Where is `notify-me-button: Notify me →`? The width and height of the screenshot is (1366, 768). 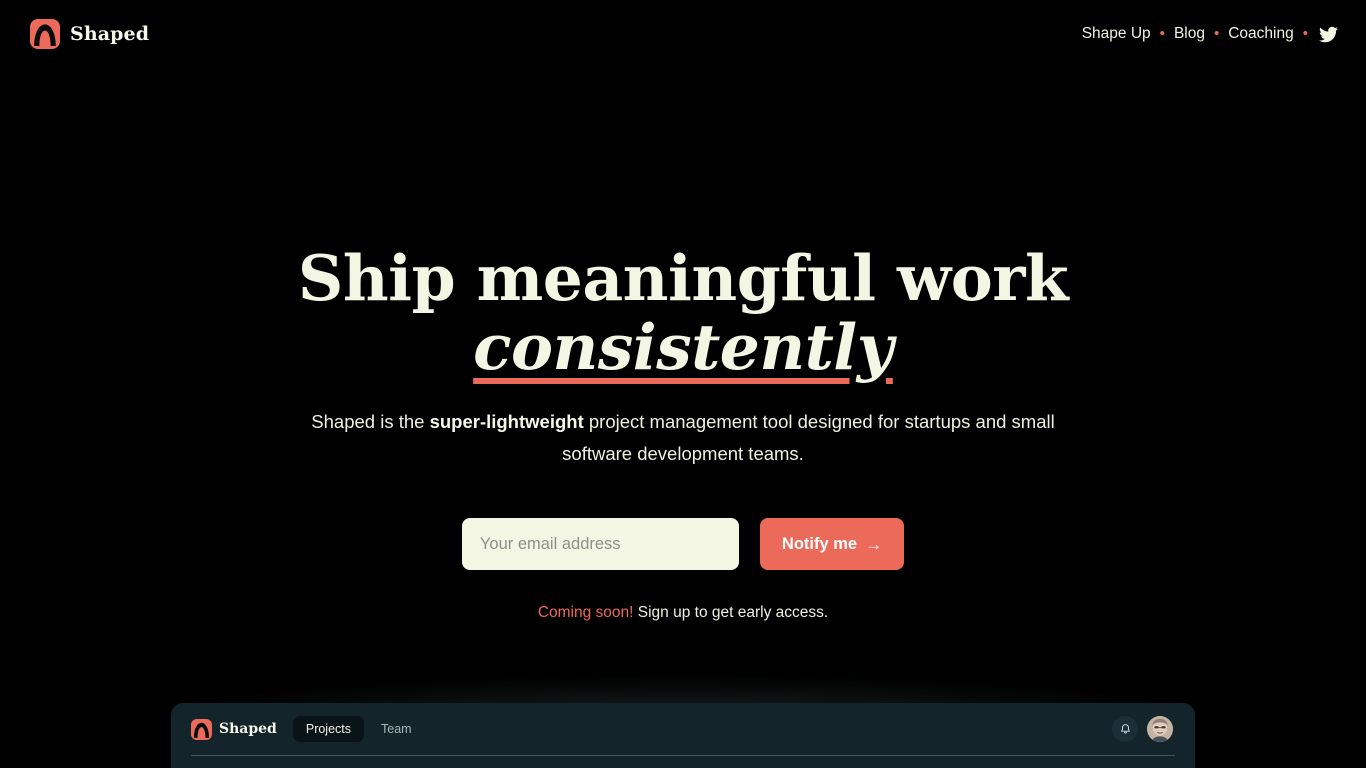
notify-me-button: Notify me → is located at coordinates (832, 544).